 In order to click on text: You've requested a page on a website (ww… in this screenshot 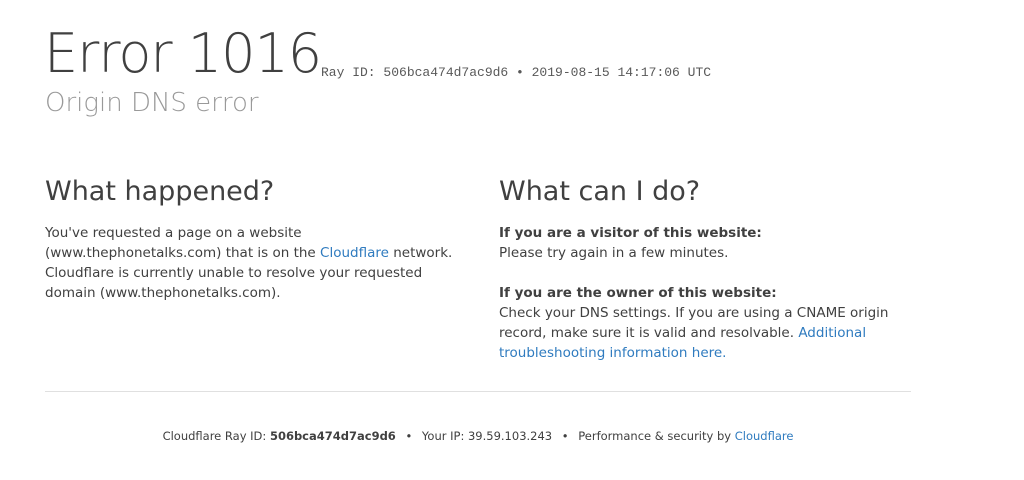, I will do `click(183, 243)`.